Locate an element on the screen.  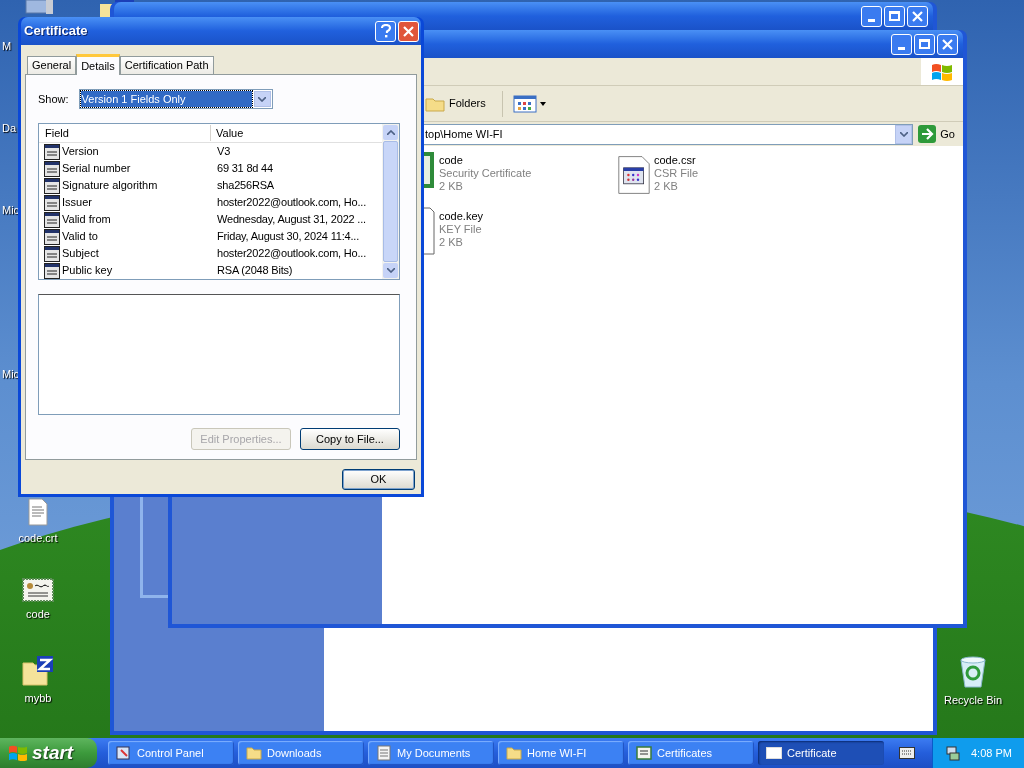
taskbar-button: My Documents is located at coordinates (431, 753).